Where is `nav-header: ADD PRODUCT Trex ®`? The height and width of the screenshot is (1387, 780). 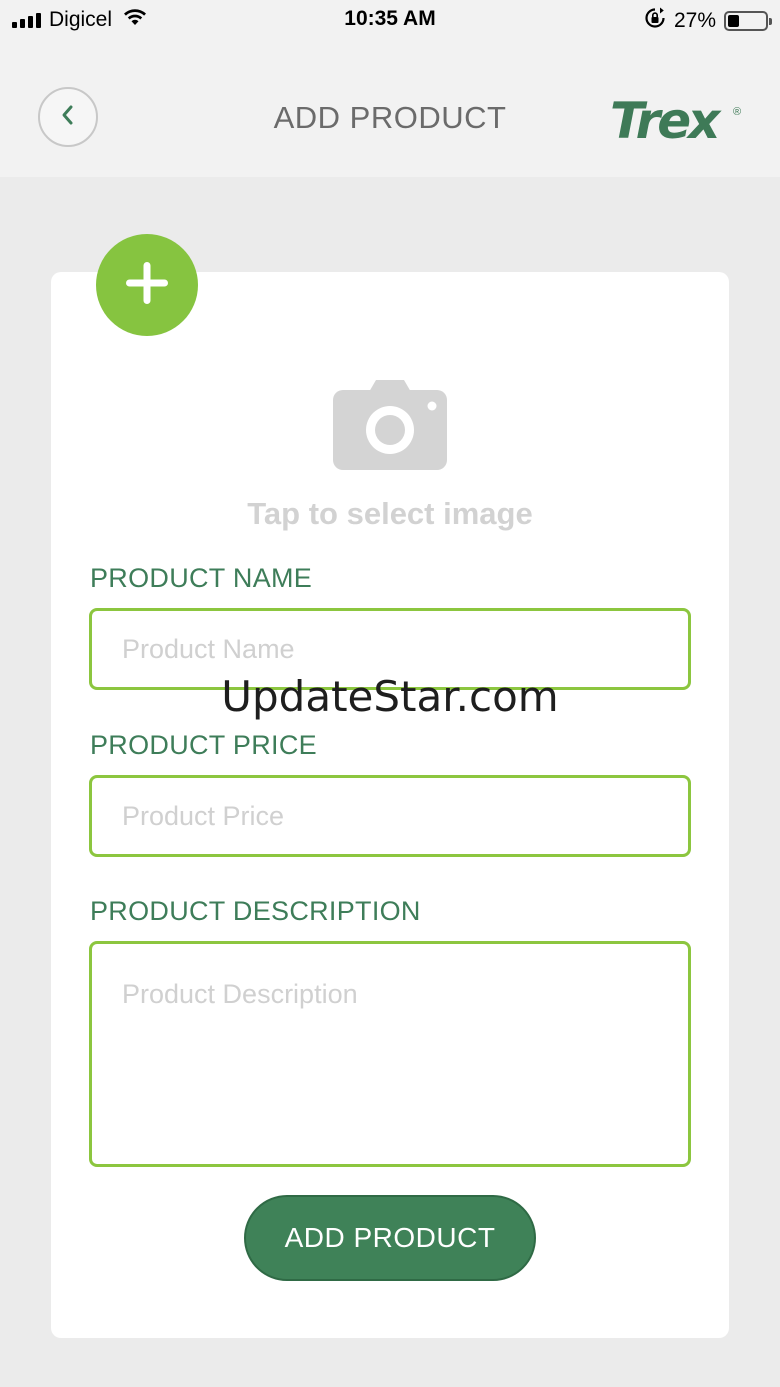 nav-header: ADD PRODUCT Trex ® is located at coordinates (390, 108).